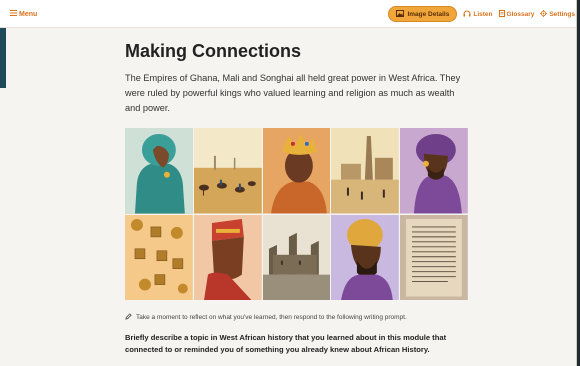 This screenshot has height=366, width=580. I want to click on listen-button: Listen, so click(478, 14).